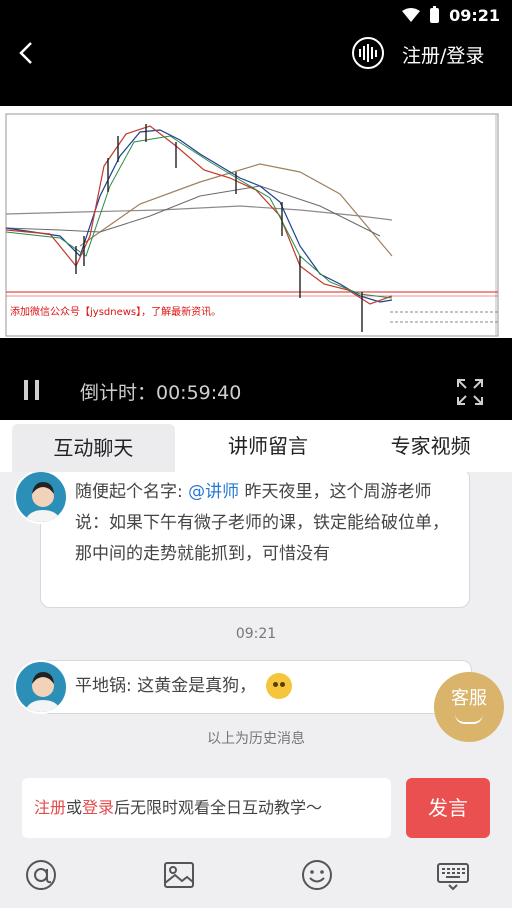 This screenshot has width=512, height=908. Describe the element at coordinates (317, 875) in the screenshot. I see `emoji-icon` at that location.